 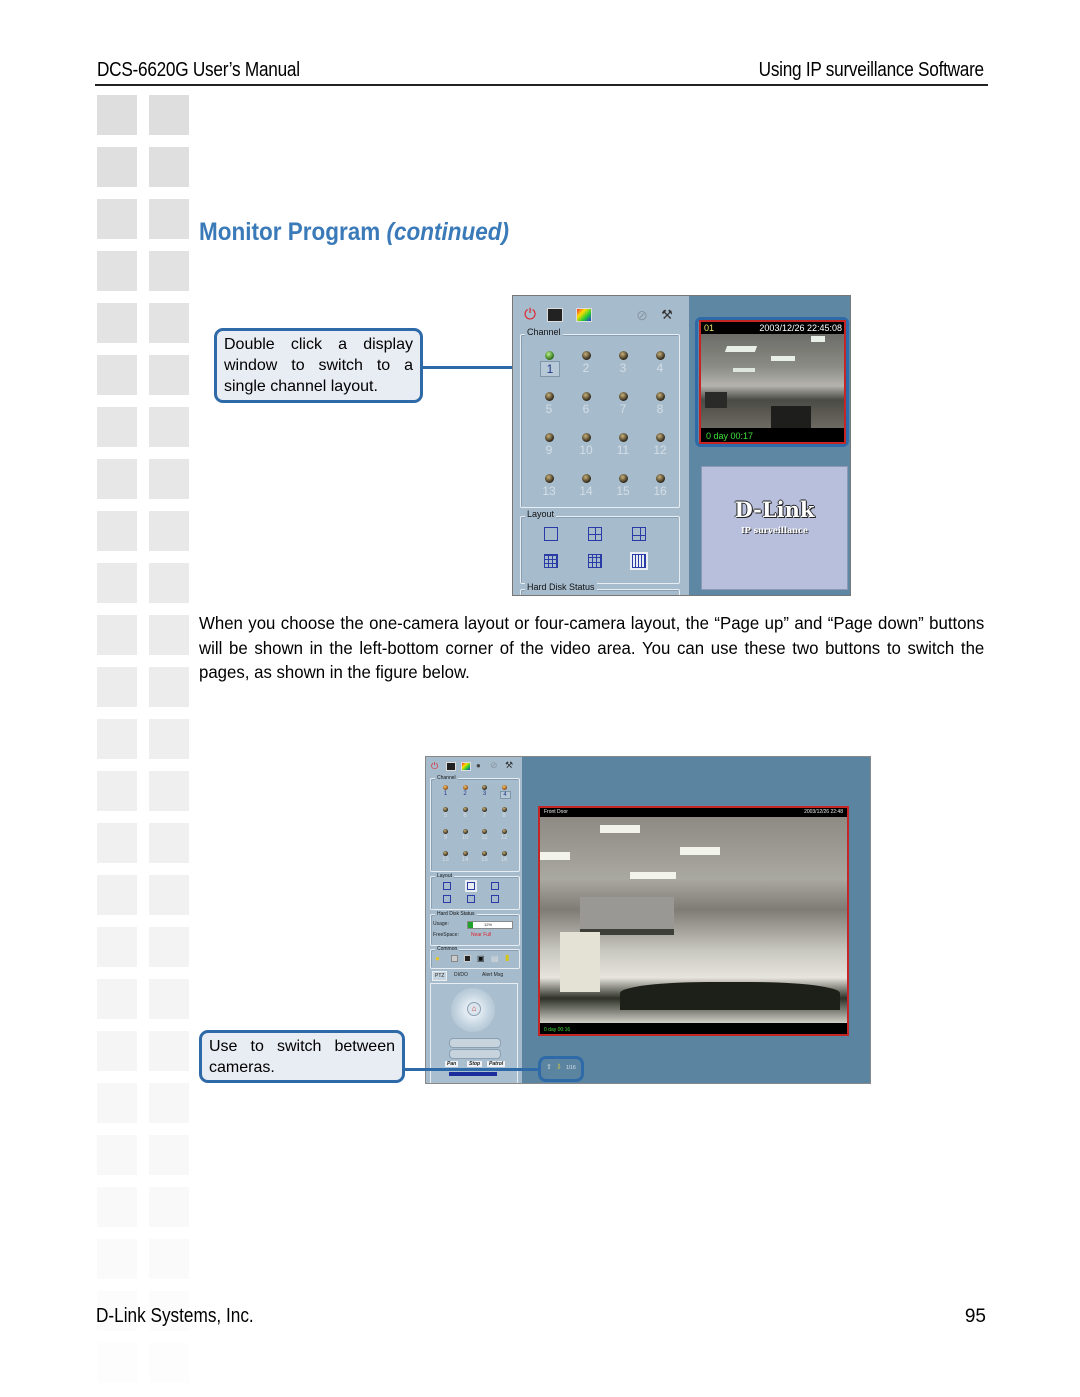 I want to click on alarm-icon: ●, so click(x=437, y=958).